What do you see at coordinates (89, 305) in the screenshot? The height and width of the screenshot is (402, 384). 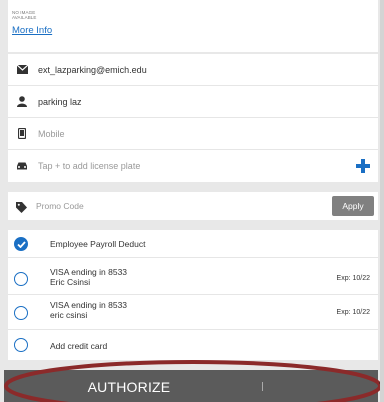 I see `card2-number: VISA ending in 8533` at bounding box center [89, 305].